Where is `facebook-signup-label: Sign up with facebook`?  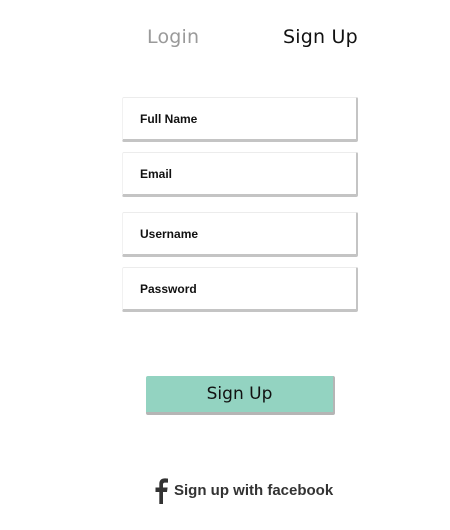 facebook-signup-label: Sign up with facebook is located at coordinates (254, 490).